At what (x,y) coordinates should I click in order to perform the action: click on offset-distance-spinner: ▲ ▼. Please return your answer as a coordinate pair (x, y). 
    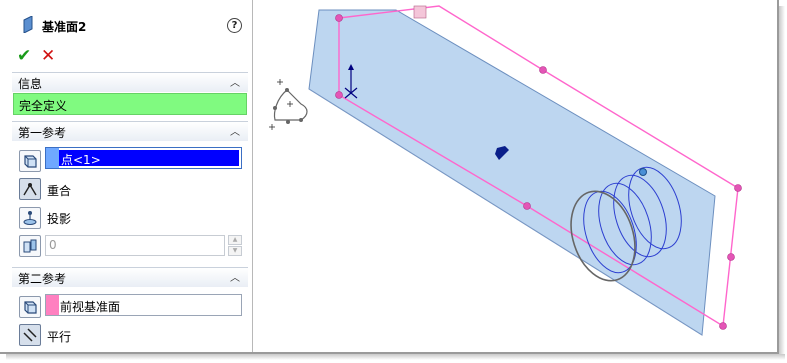
    Looking at the image, I should click on (235, 245).